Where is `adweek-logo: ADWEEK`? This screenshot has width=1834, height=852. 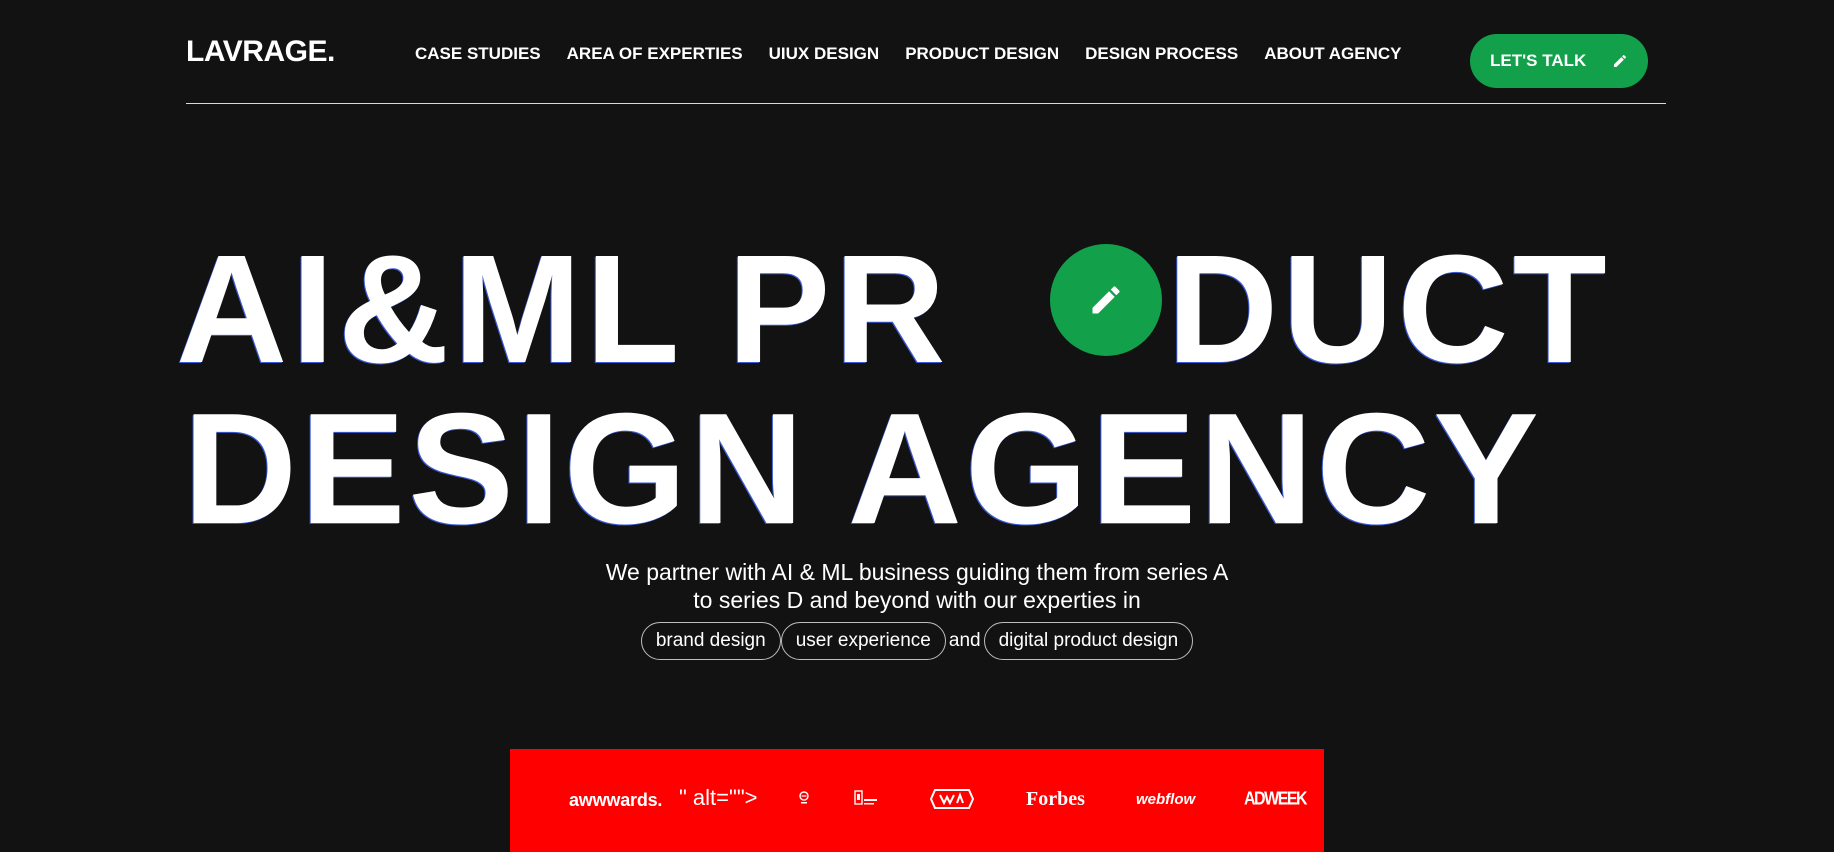
adweek-logo: ADWEEK is located at coordinates (1276, 799).